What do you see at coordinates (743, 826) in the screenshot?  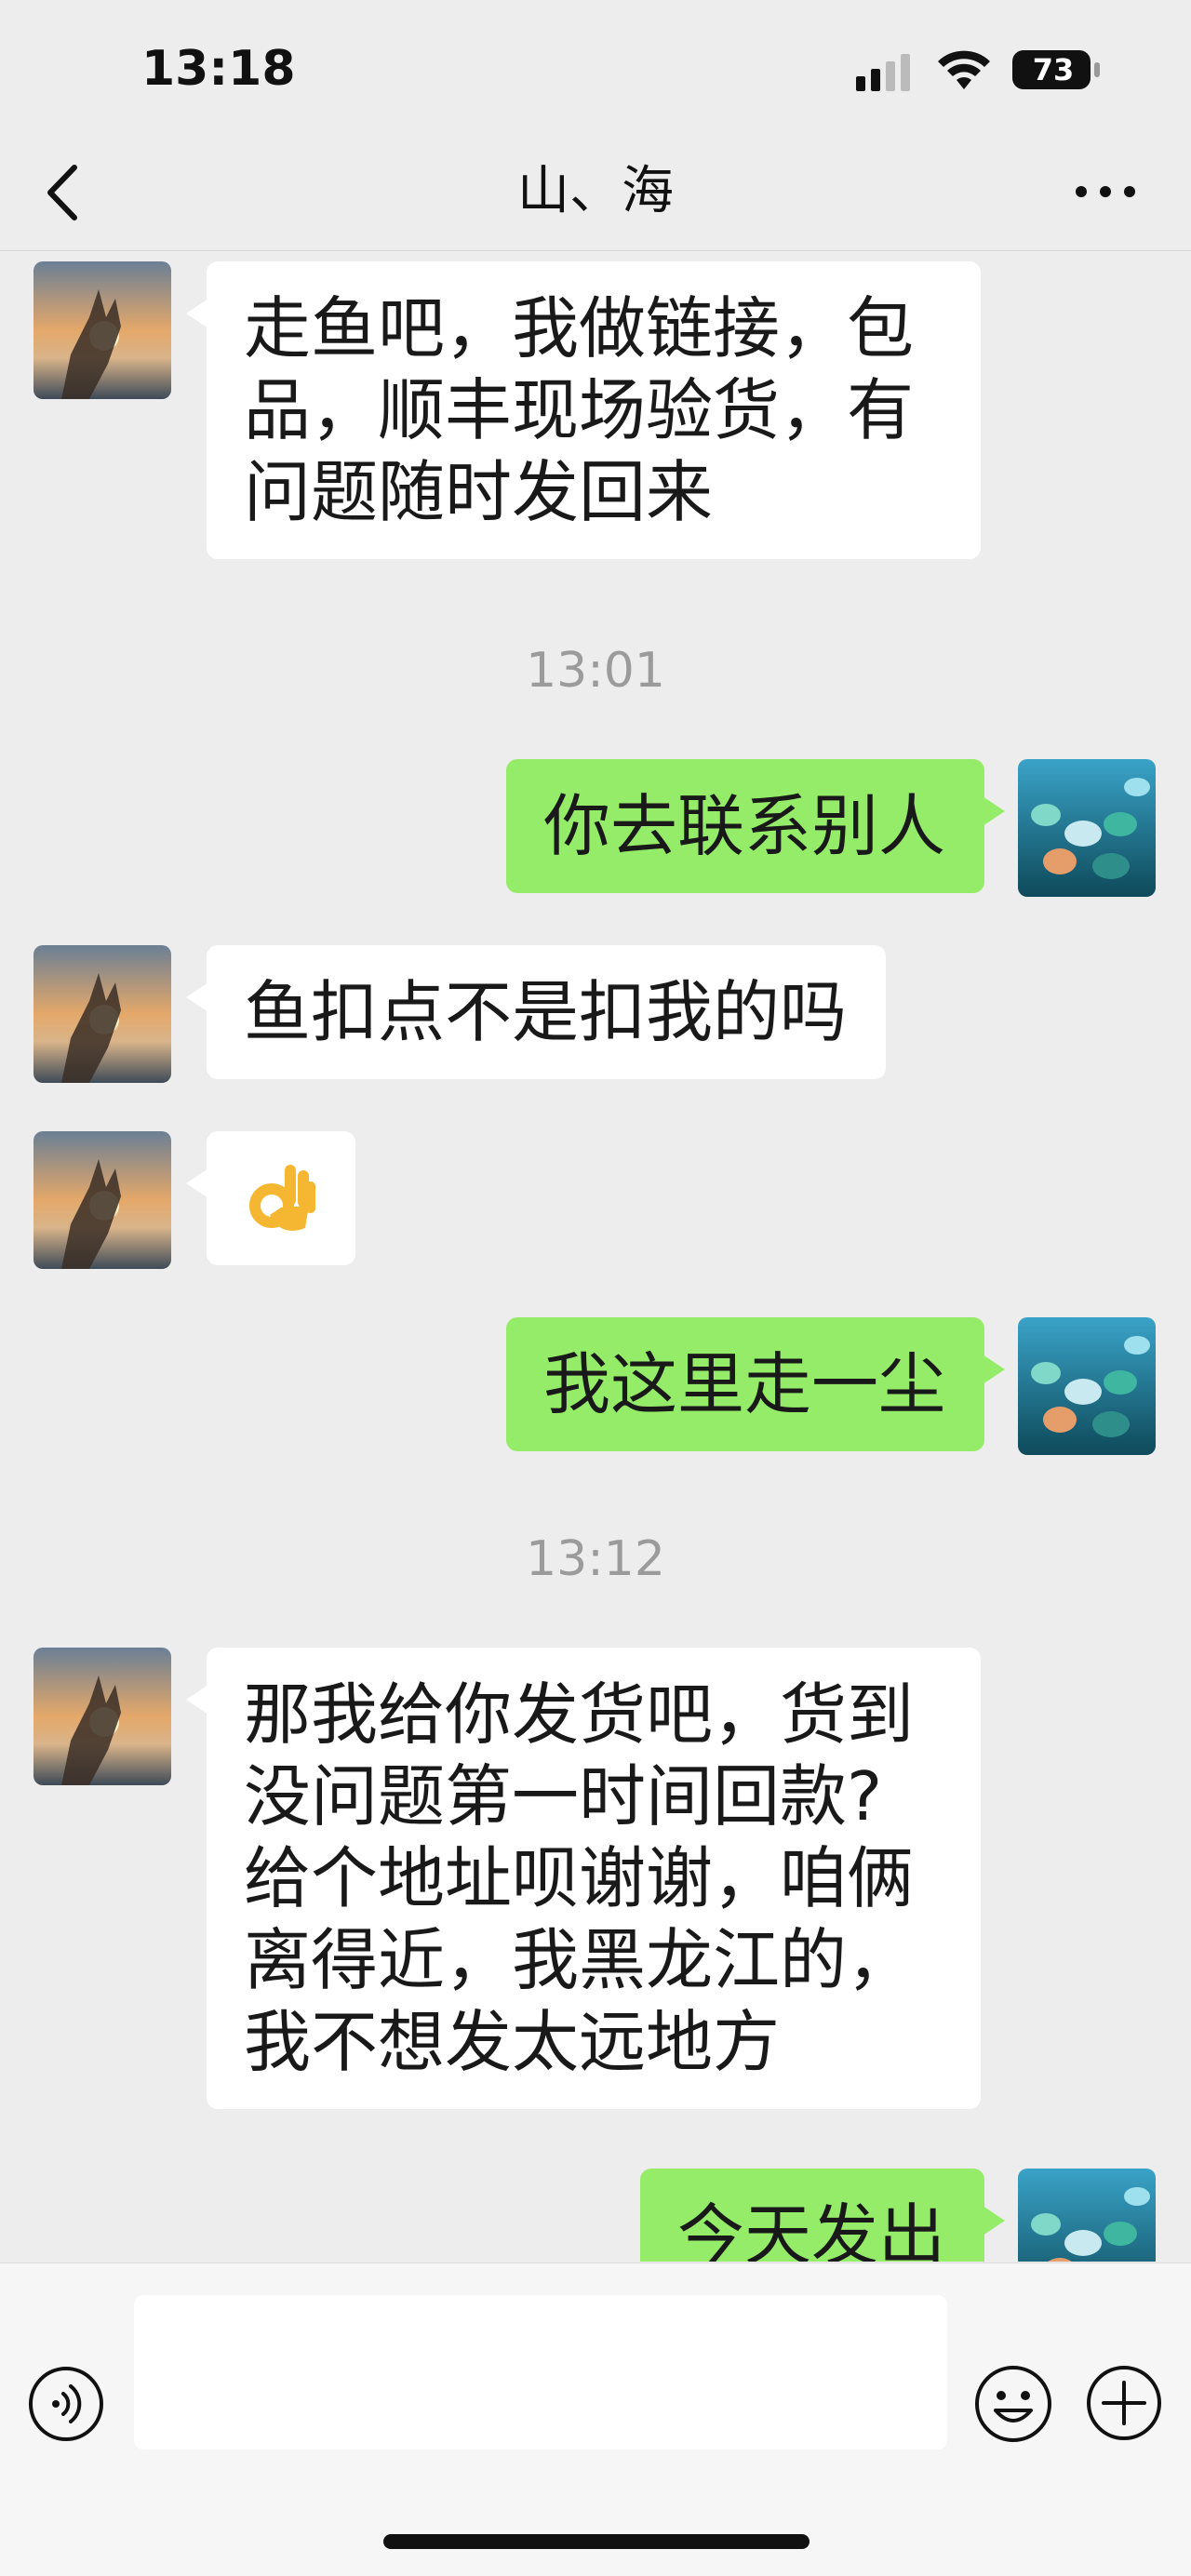 I see `message-line: 你去联系别人` at bounding box center [743, 826].